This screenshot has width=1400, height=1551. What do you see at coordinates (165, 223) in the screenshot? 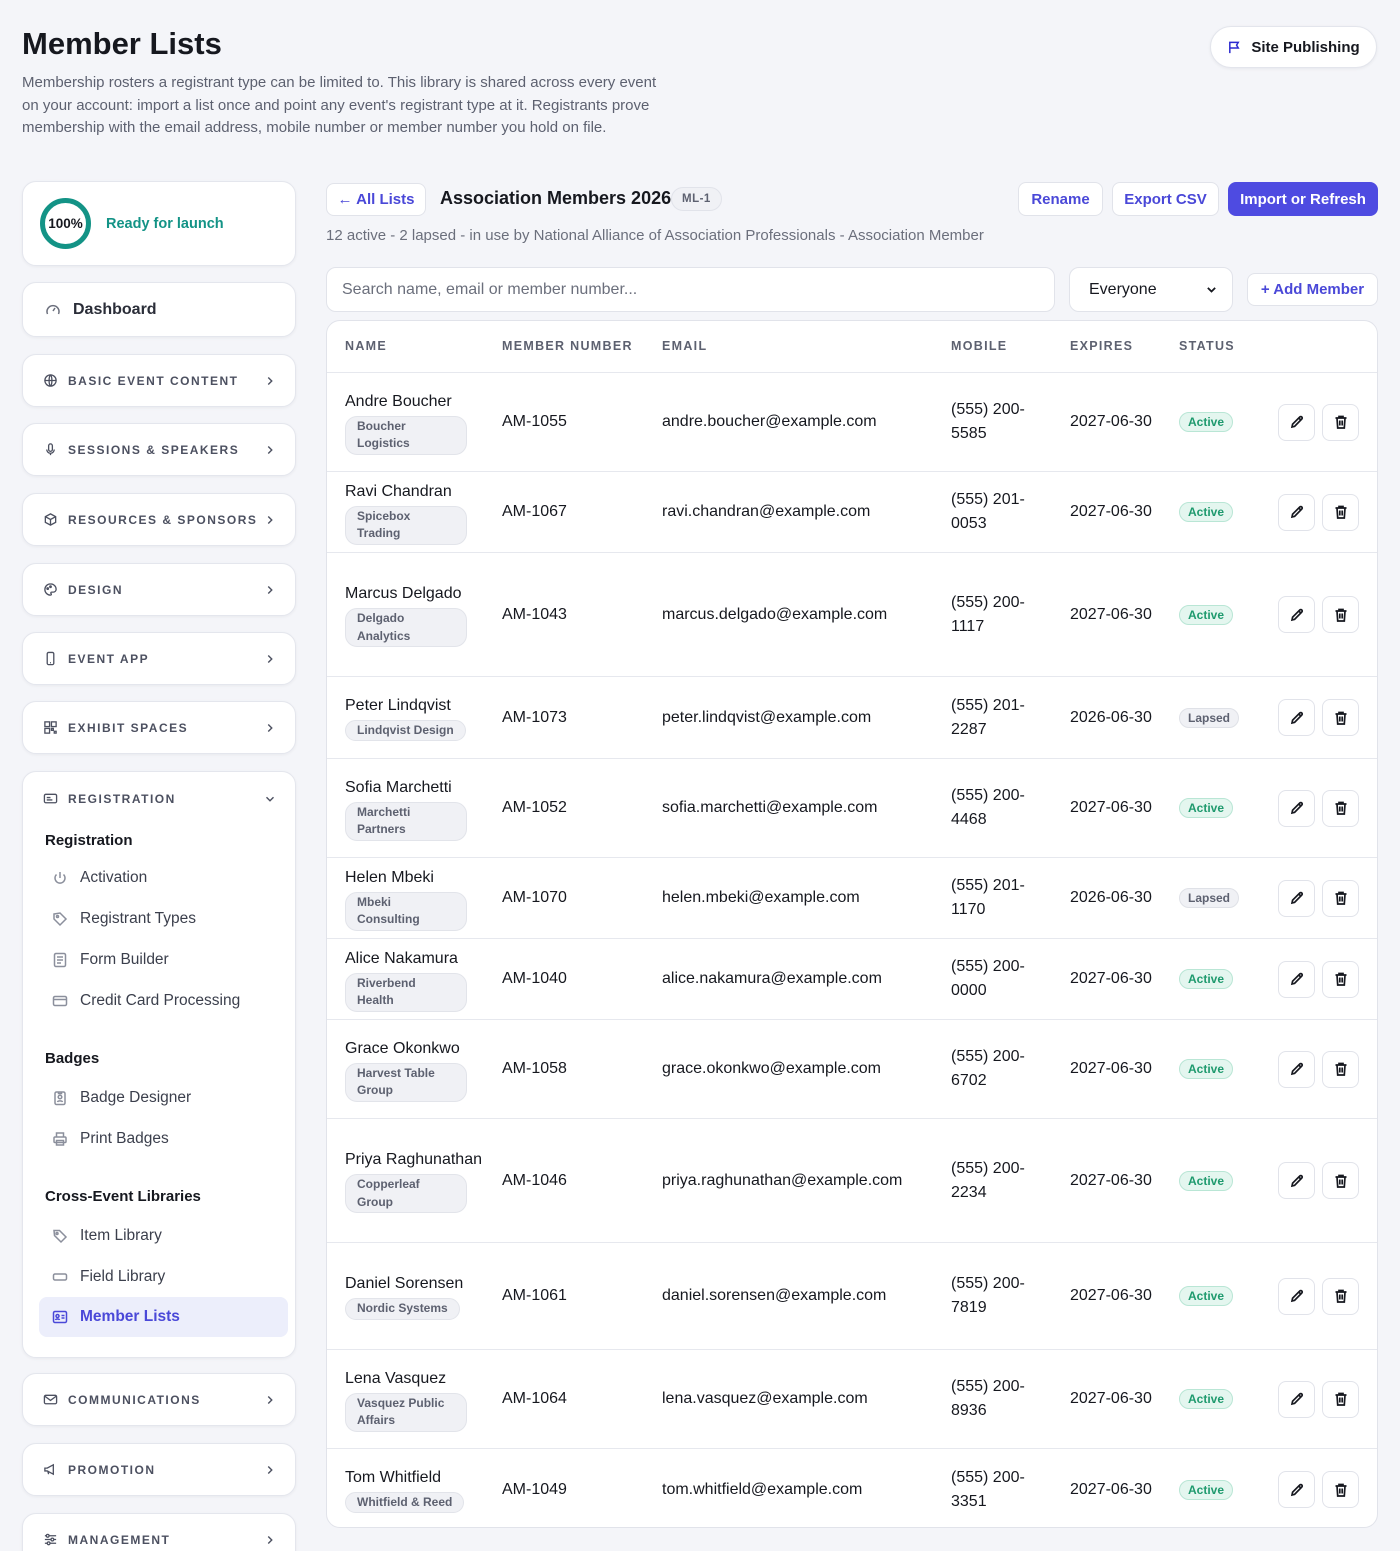
I see `progress-status: Ready for launch` at bounding box center [165, 223].